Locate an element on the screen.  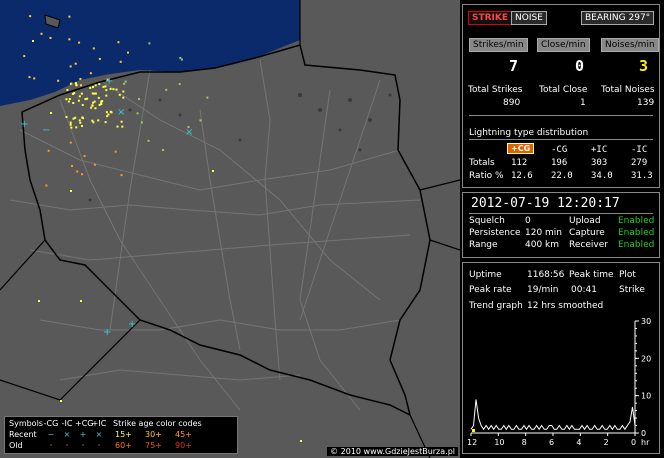
noise-button: NOISE is located at coordinates (529, 18).